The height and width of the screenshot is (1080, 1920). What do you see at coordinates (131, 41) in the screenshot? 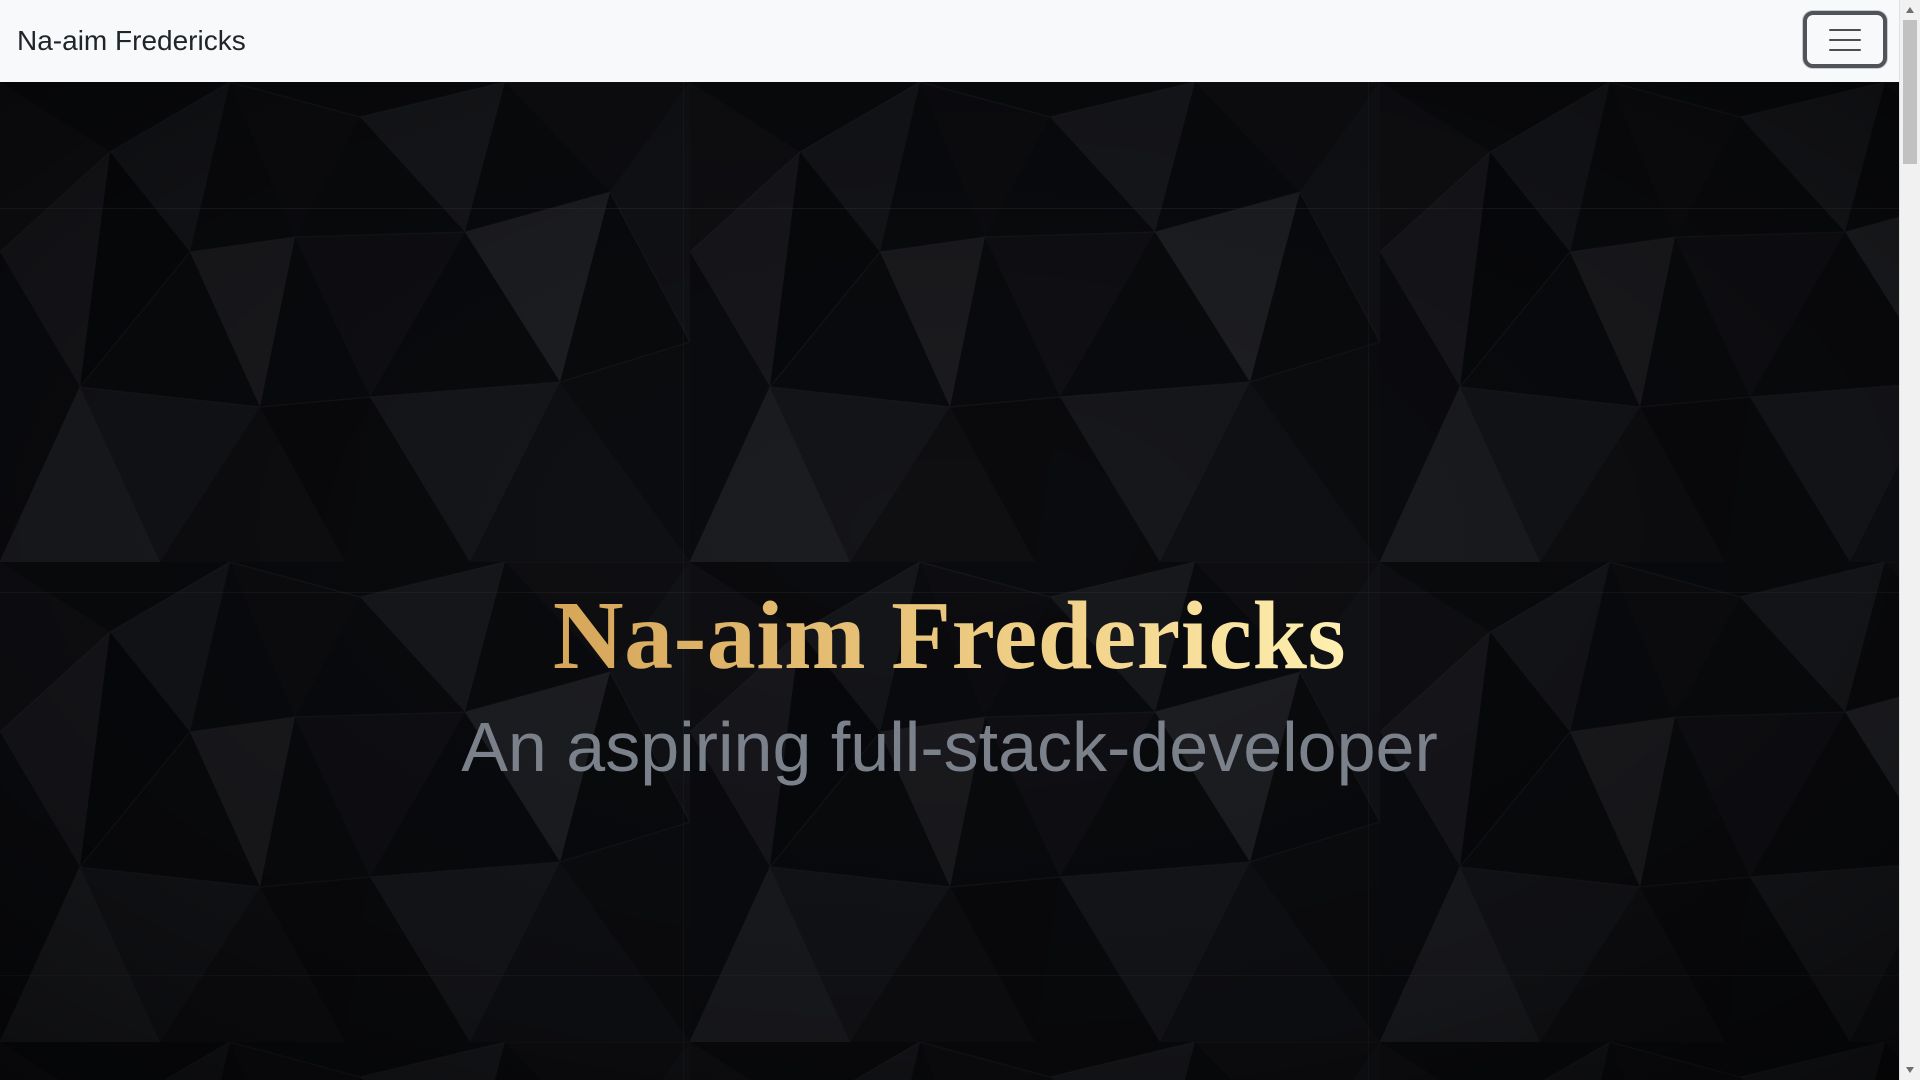
I see `navbar-brand-link: Na-aim Fredericks` at bounding box center [131, 41].